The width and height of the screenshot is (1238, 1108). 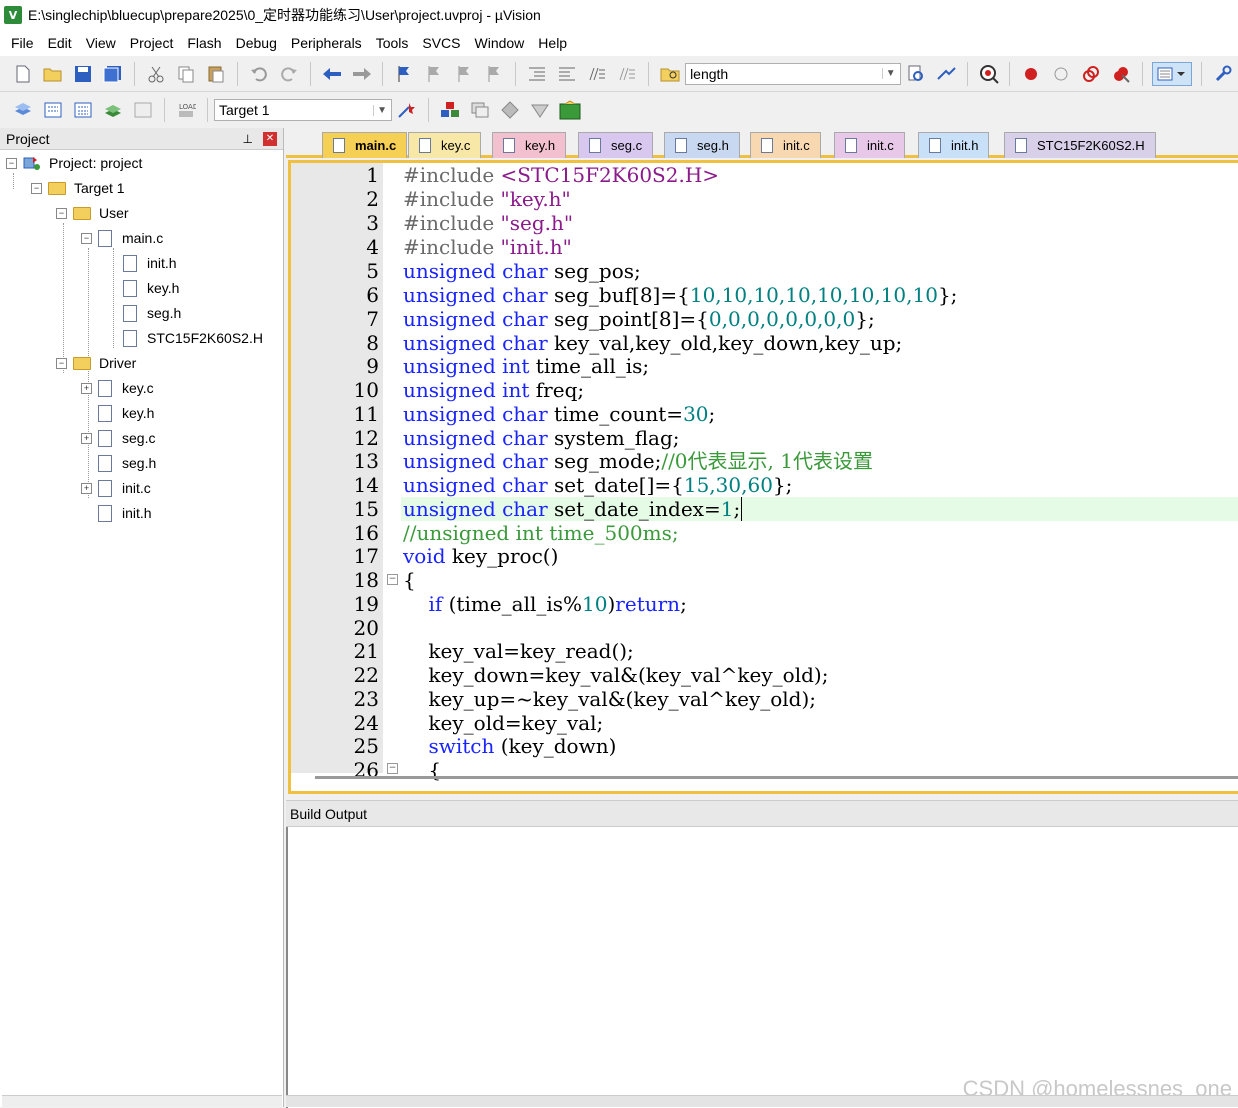 I want to click on tree-file-seg-h: seg.h, so click(x=143, y=313).